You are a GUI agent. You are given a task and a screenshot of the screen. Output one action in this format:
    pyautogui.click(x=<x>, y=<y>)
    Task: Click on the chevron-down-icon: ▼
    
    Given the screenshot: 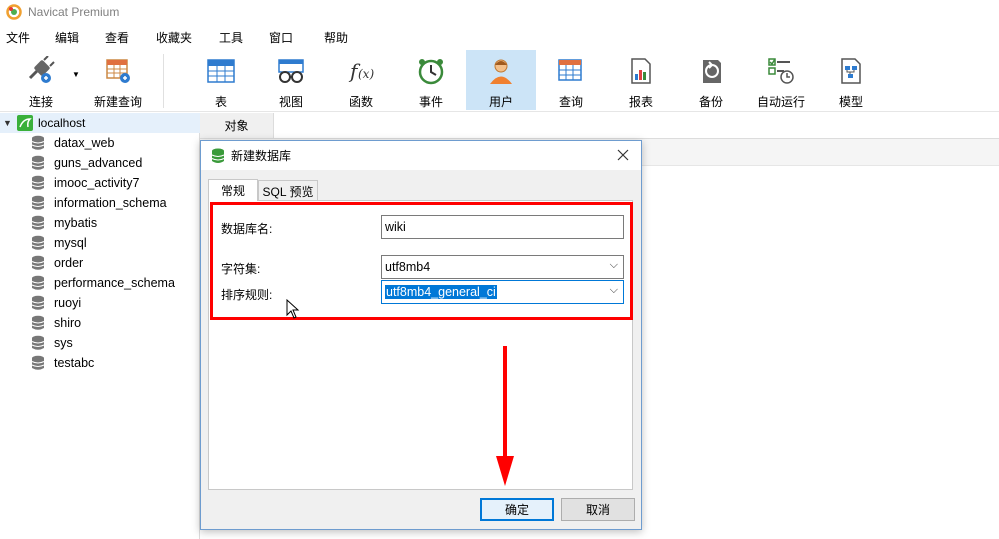 What is the action you would take?
    pyautogui.click(x=8, y=123)
    